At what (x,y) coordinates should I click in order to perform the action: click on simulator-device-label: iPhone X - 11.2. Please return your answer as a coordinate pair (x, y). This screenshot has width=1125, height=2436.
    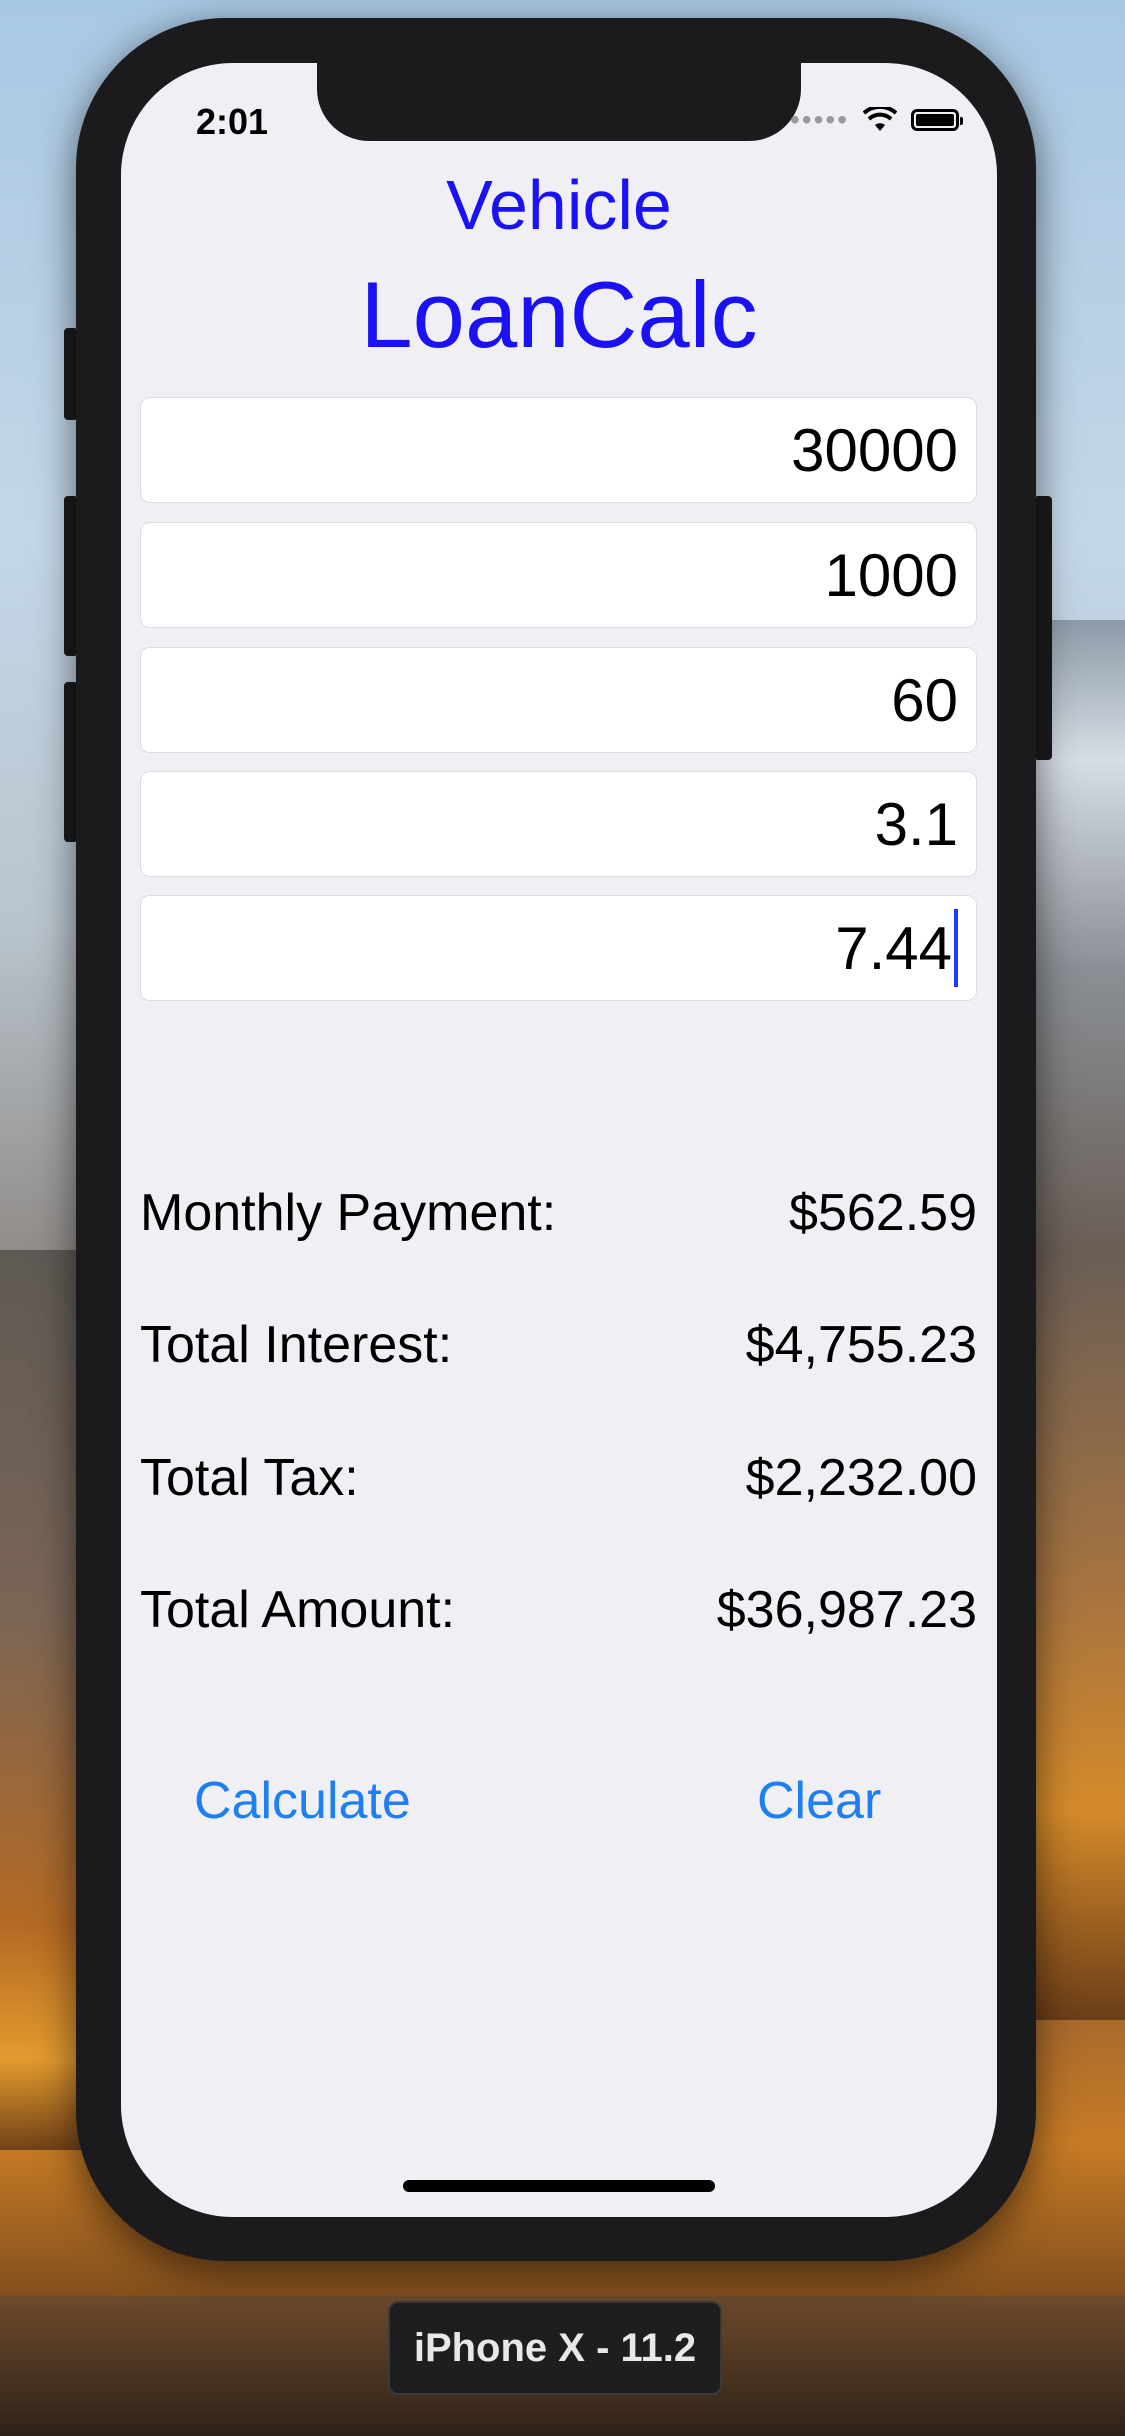
    Looking at the image, I should click on (555, 2348).